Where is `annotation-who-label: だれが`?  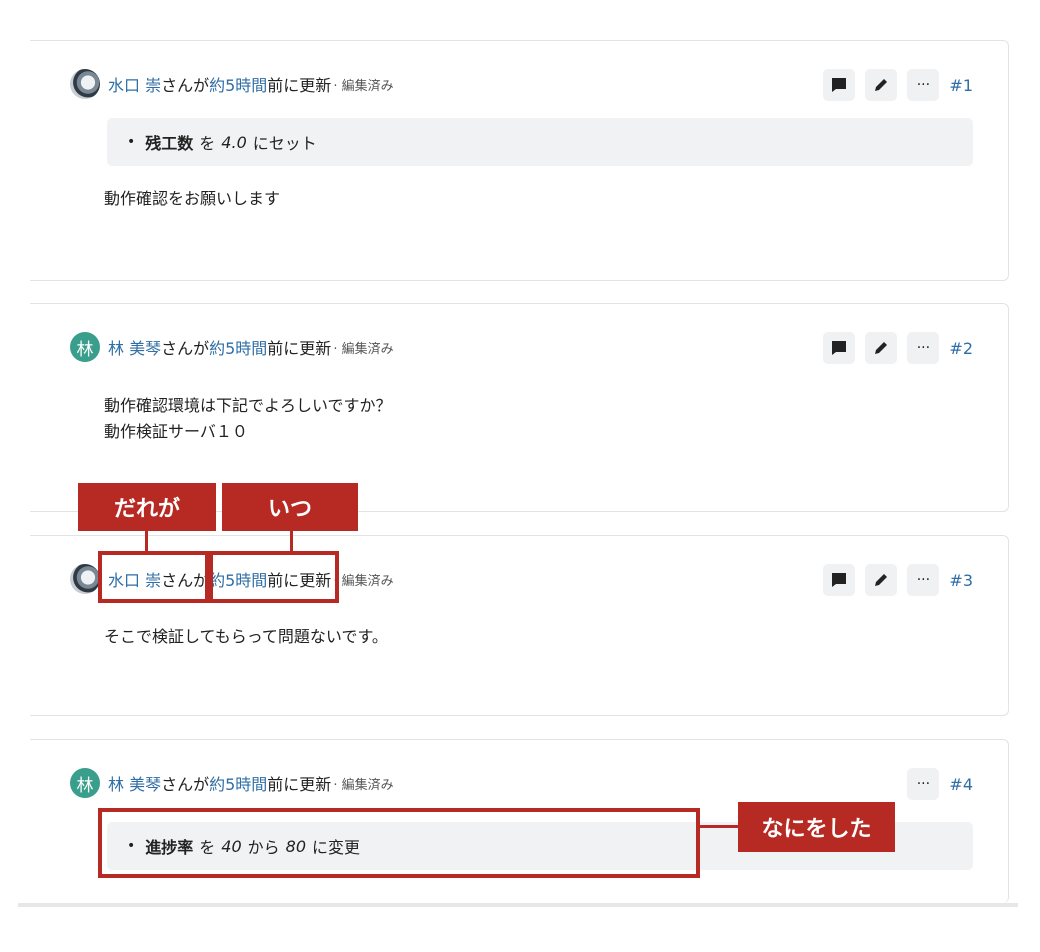 annotation-who-label: だれが is located at coordinates (147, 507).